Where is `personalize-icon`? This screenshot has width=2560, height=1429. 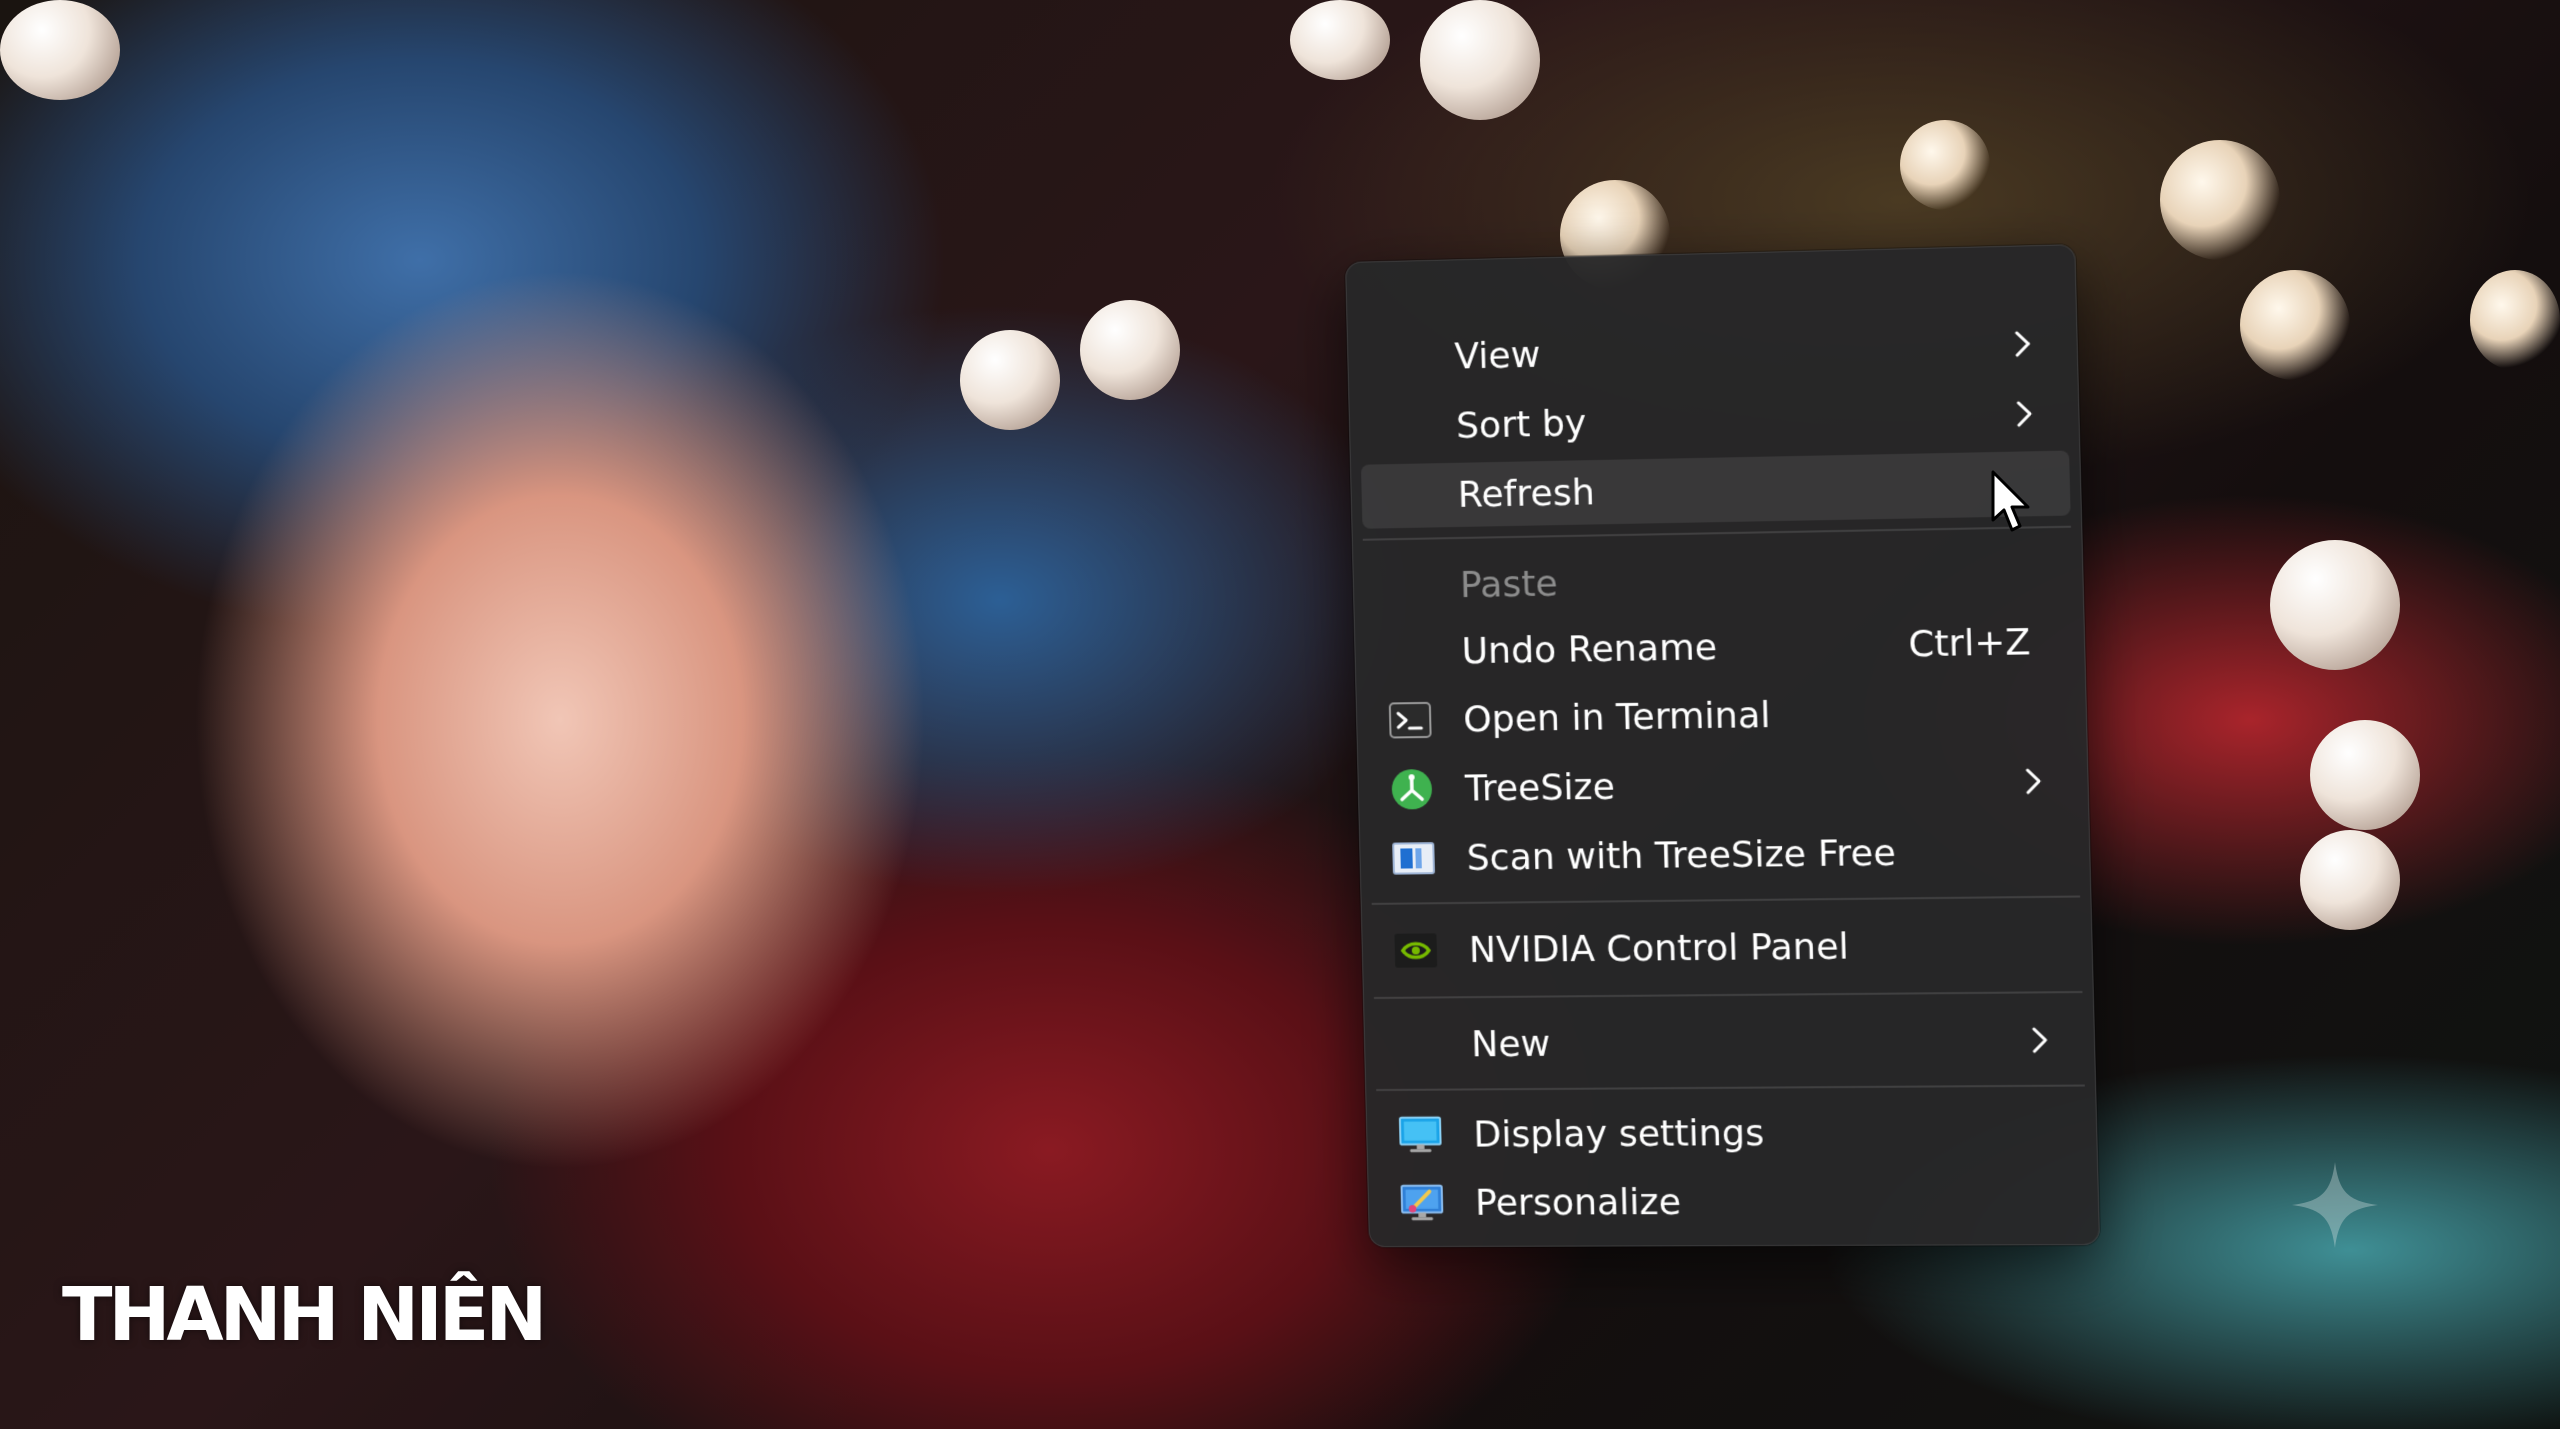
personalize-icon is located at coordinates (1421, 1203).